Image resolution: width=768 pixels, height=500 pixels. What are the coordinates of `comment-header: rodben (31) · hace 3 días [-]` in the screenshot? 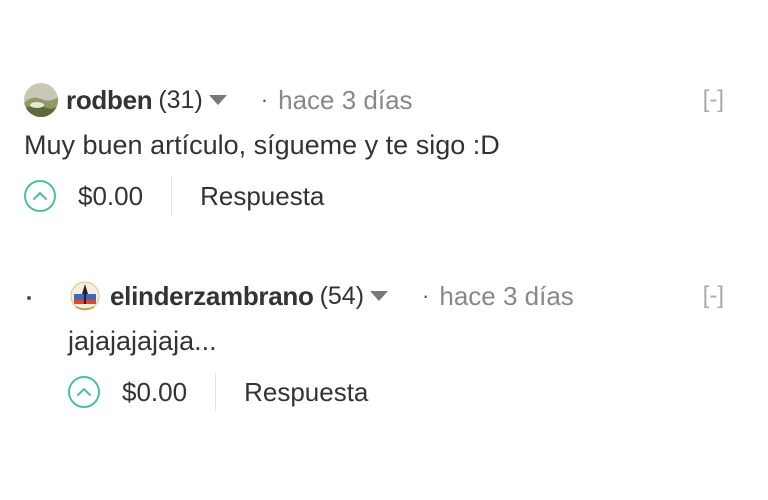 It's located at (384, 100).